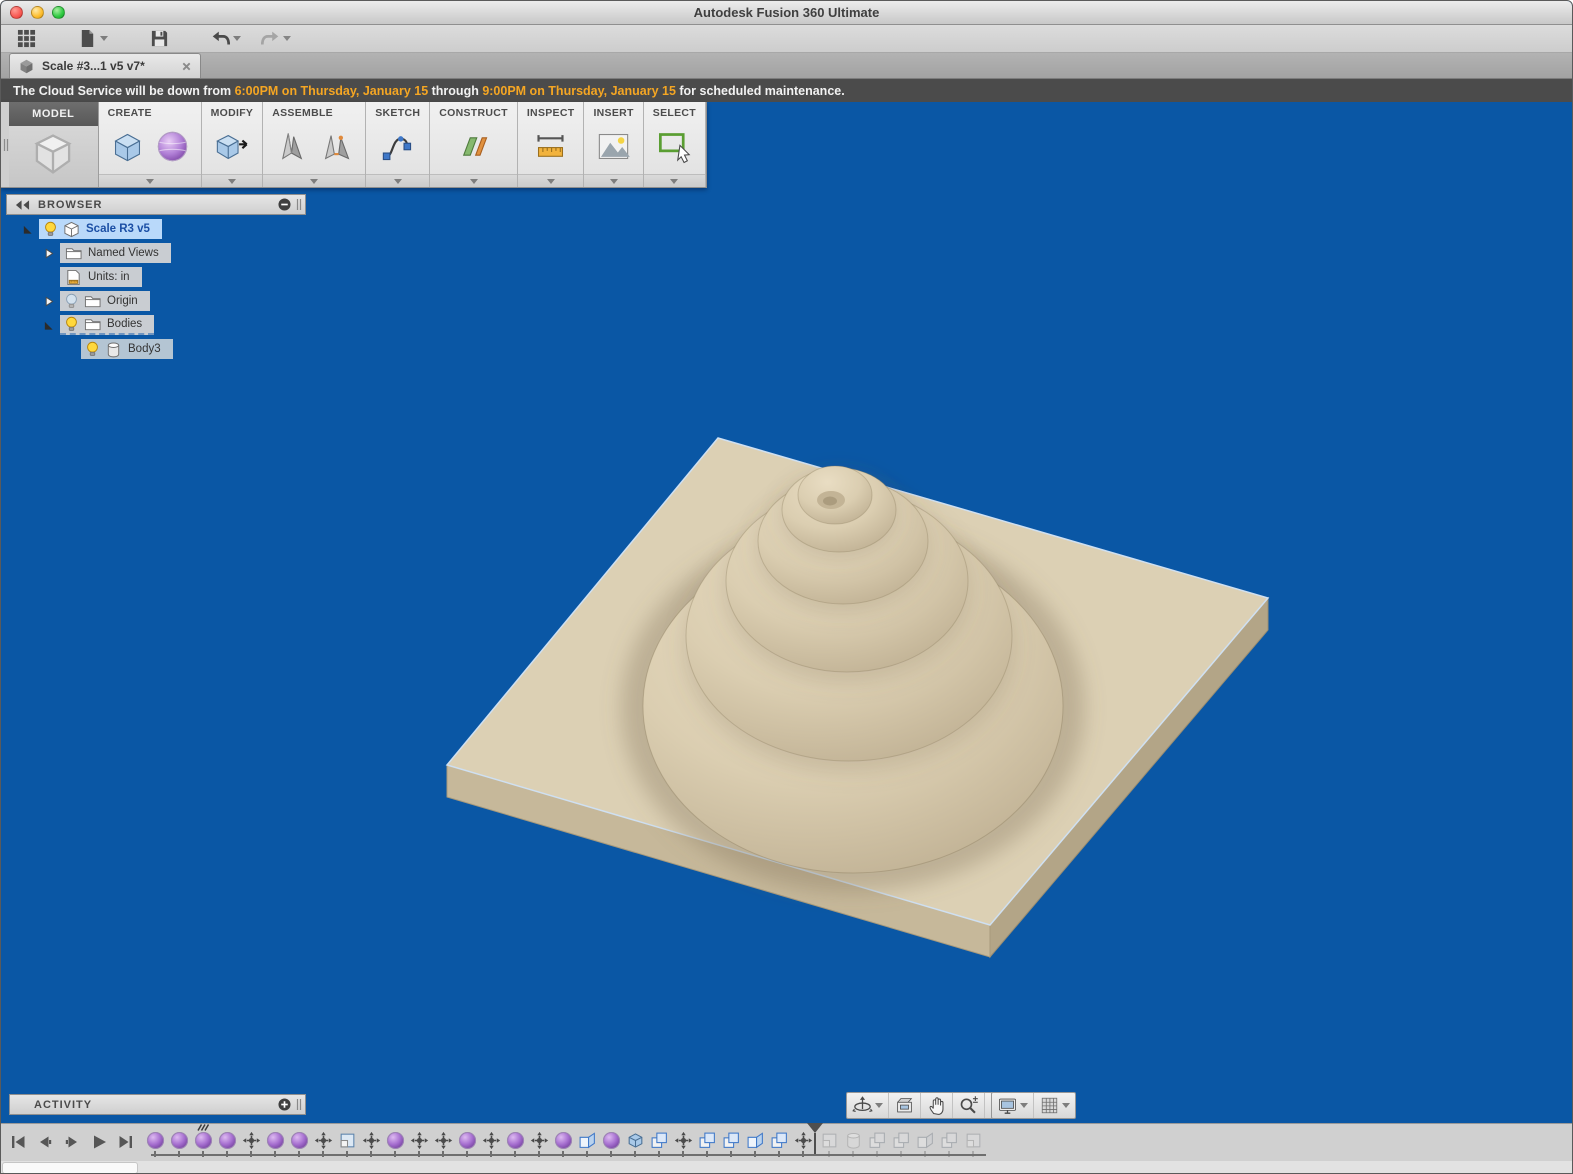 This screenshot has width=1573, height=1174. I want to click on minus-circle-icon, so click(287, 204).